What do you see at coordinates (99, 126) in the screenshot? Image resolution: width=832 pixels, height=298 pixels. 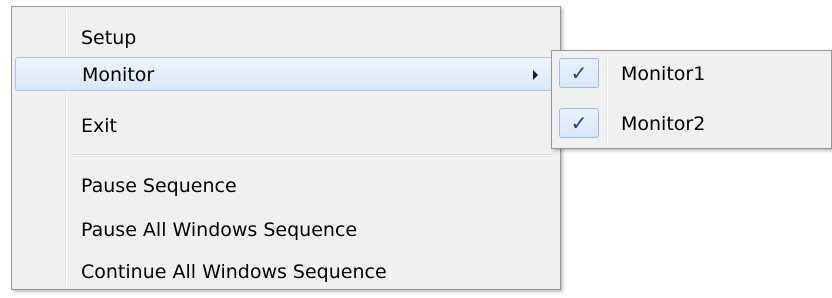 I see `menu-item-label: Exit` at bounding box center [99, 126].